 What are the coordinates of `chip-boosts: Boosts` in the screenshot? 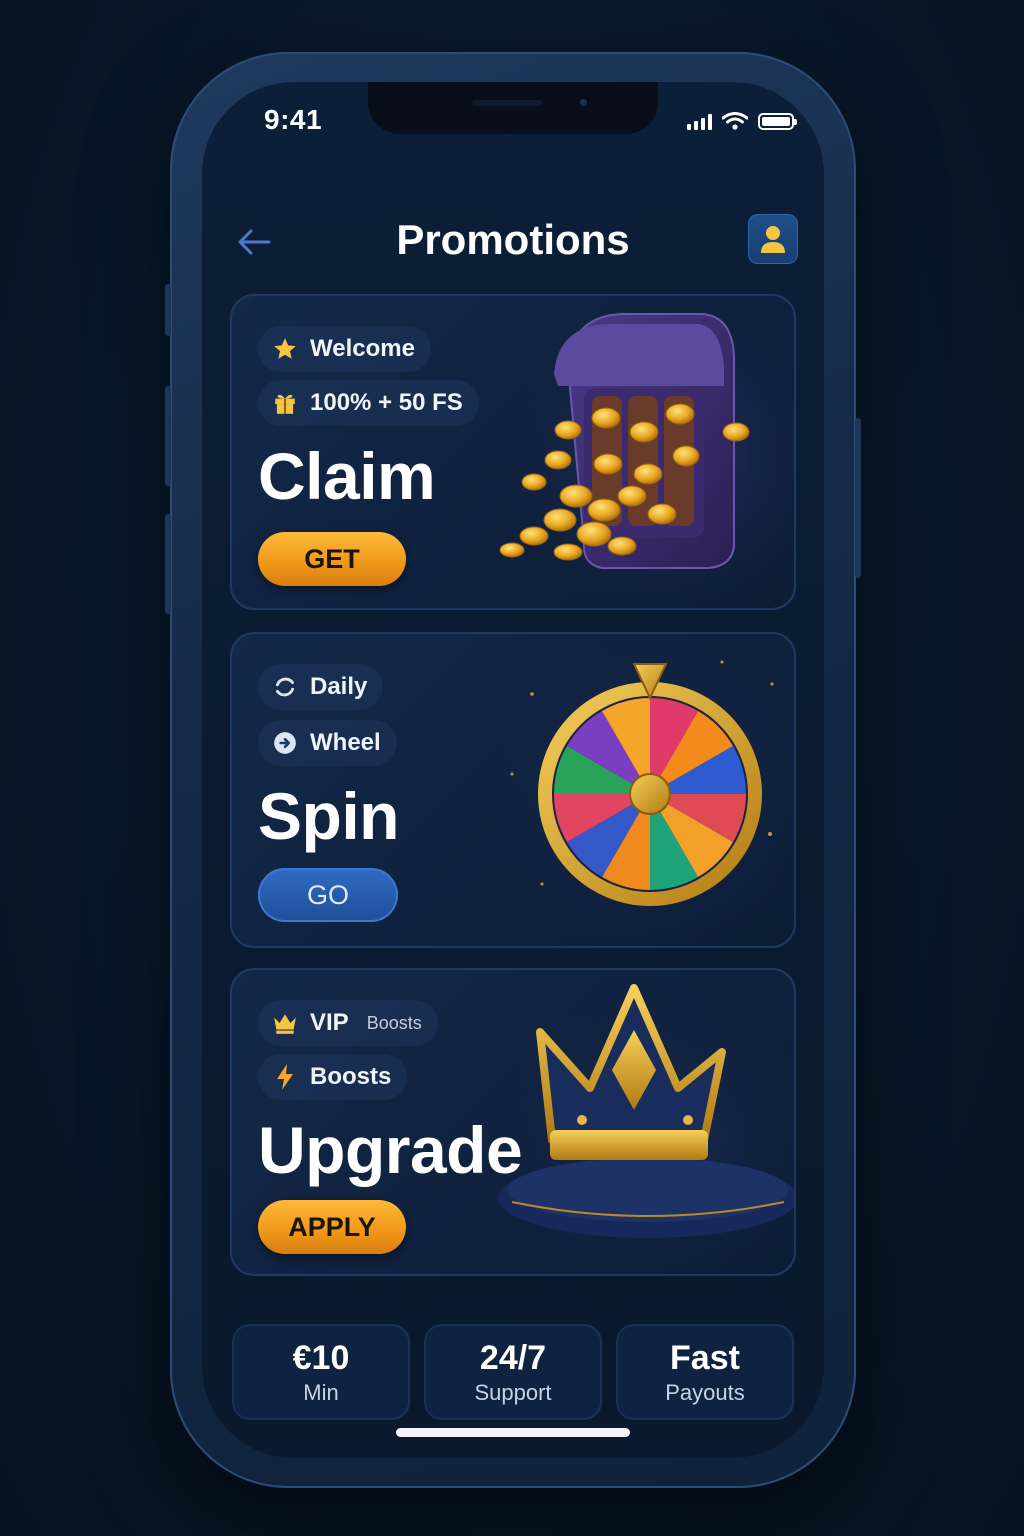 It's located at (333, 1077).